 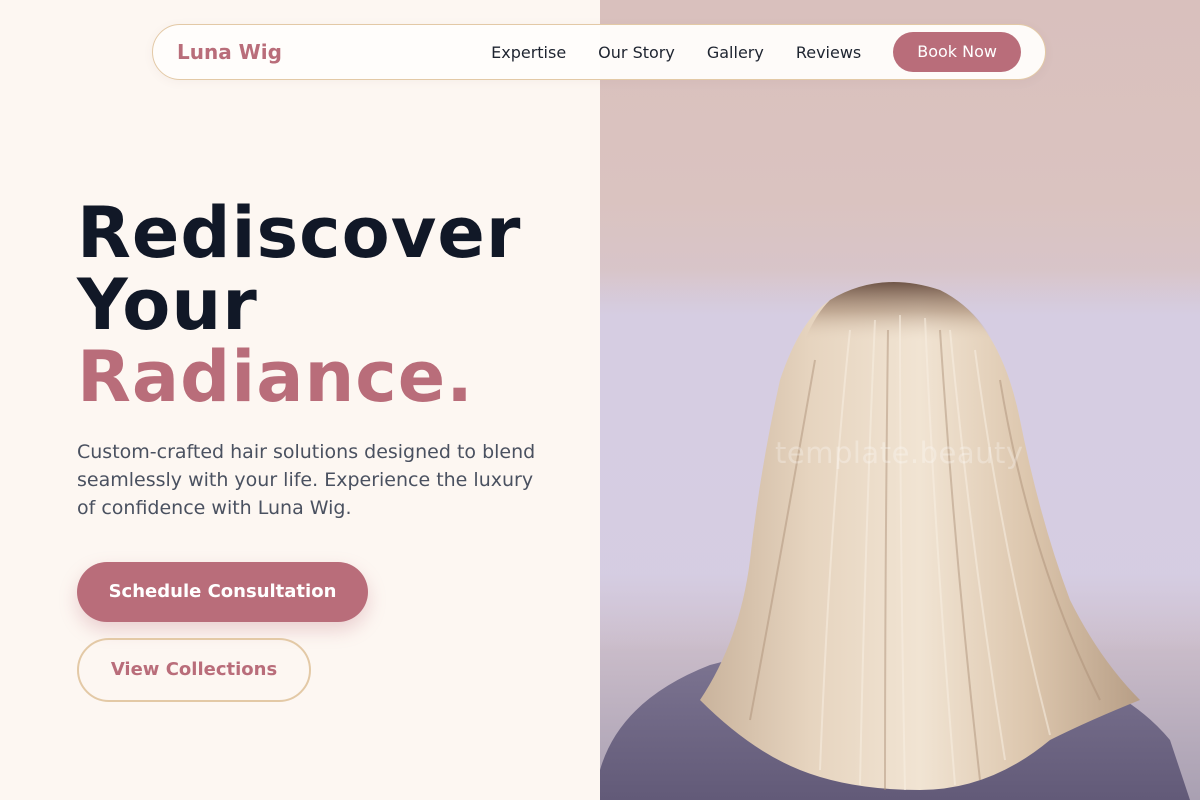 I want to click on hero-title-line-2: Your, so click(x=167, y=305).